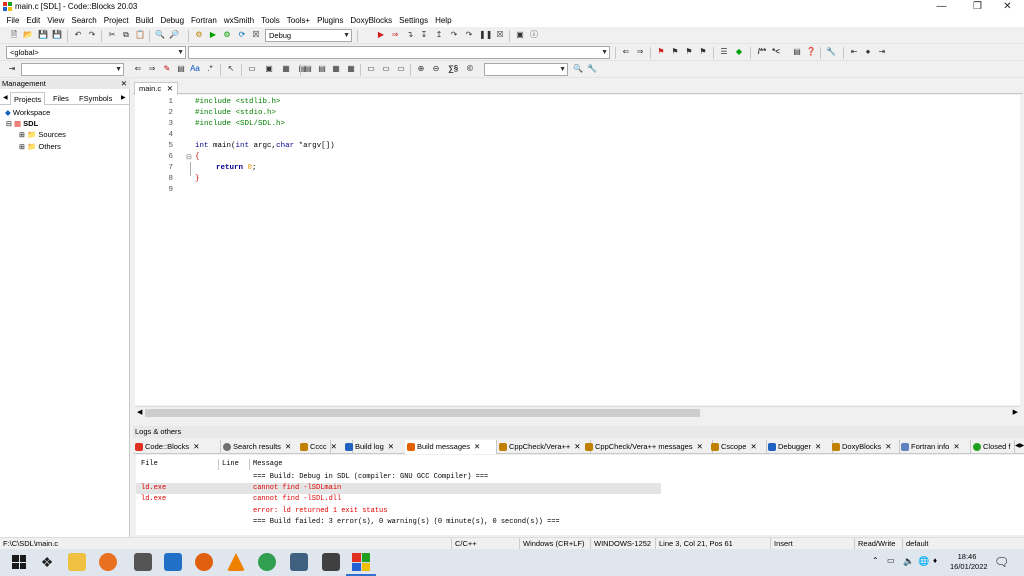  I want to click on language-icon: ♦, so click(935, 560).